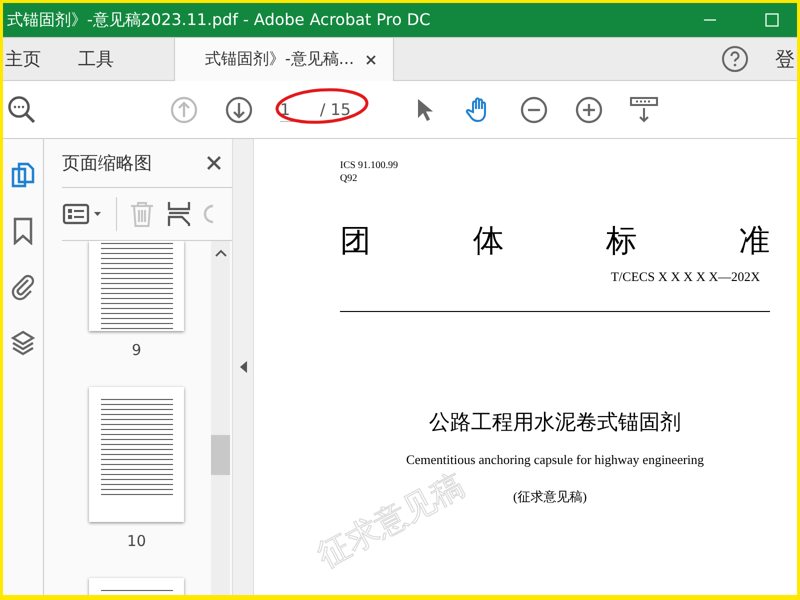 The image size is (800, 600). What do you see at coordinates (621, 241) in the screenshot?
I see `heading-character: 标` at bounding box center [621, 241].